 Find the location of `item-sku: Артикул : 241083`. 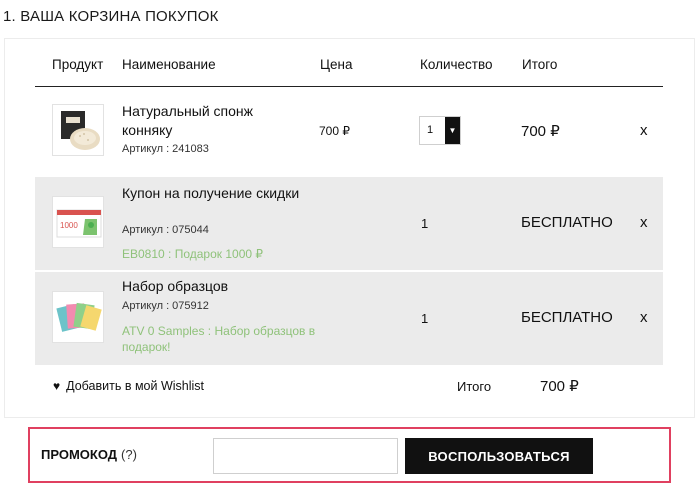

item-sku: Артикул : 241083 is located at coordinates (165, 149).